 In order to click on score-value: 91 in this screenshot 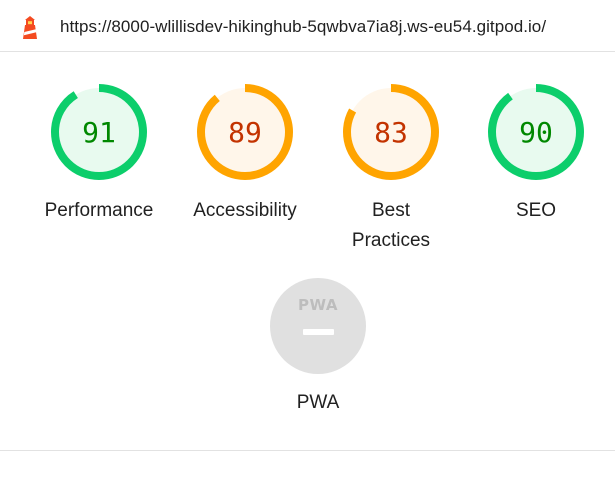, I will do `click(99, 132)`.